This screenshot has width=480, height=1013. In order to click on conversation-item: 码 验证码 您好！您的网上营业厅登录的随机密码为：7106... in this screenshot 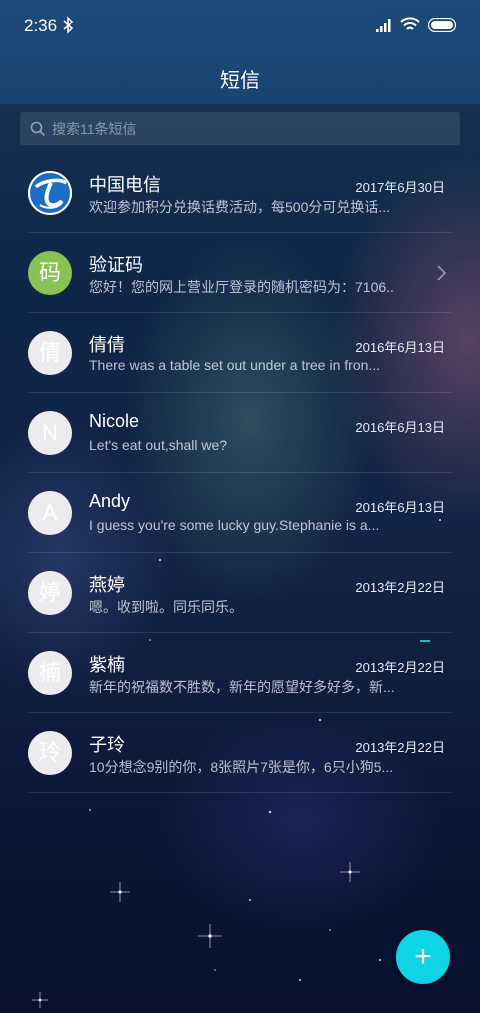, I will do `click(240, 273)`.